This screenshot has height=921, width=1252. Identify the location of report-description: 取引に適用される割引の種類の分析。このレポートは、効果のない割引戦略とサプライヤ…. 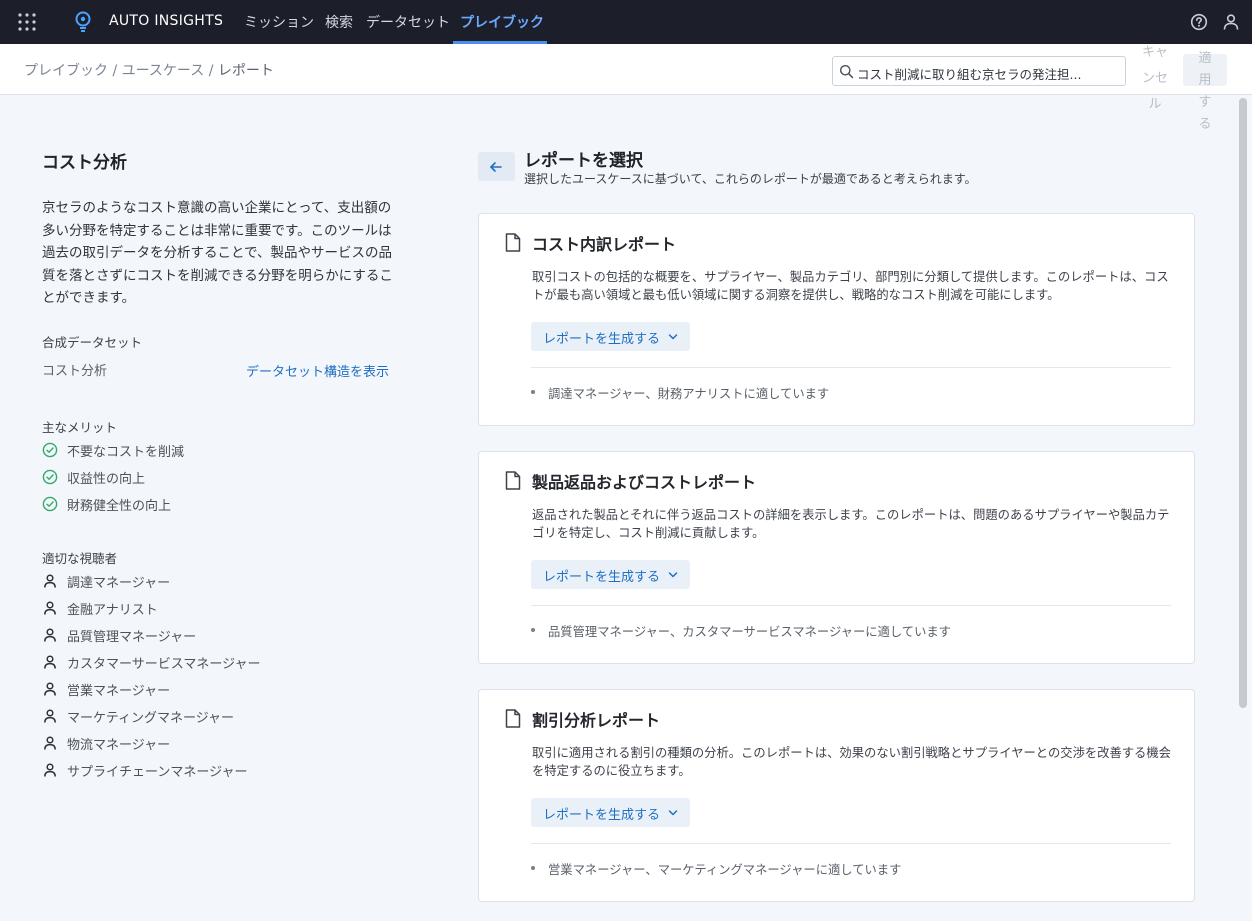
(851, 762).